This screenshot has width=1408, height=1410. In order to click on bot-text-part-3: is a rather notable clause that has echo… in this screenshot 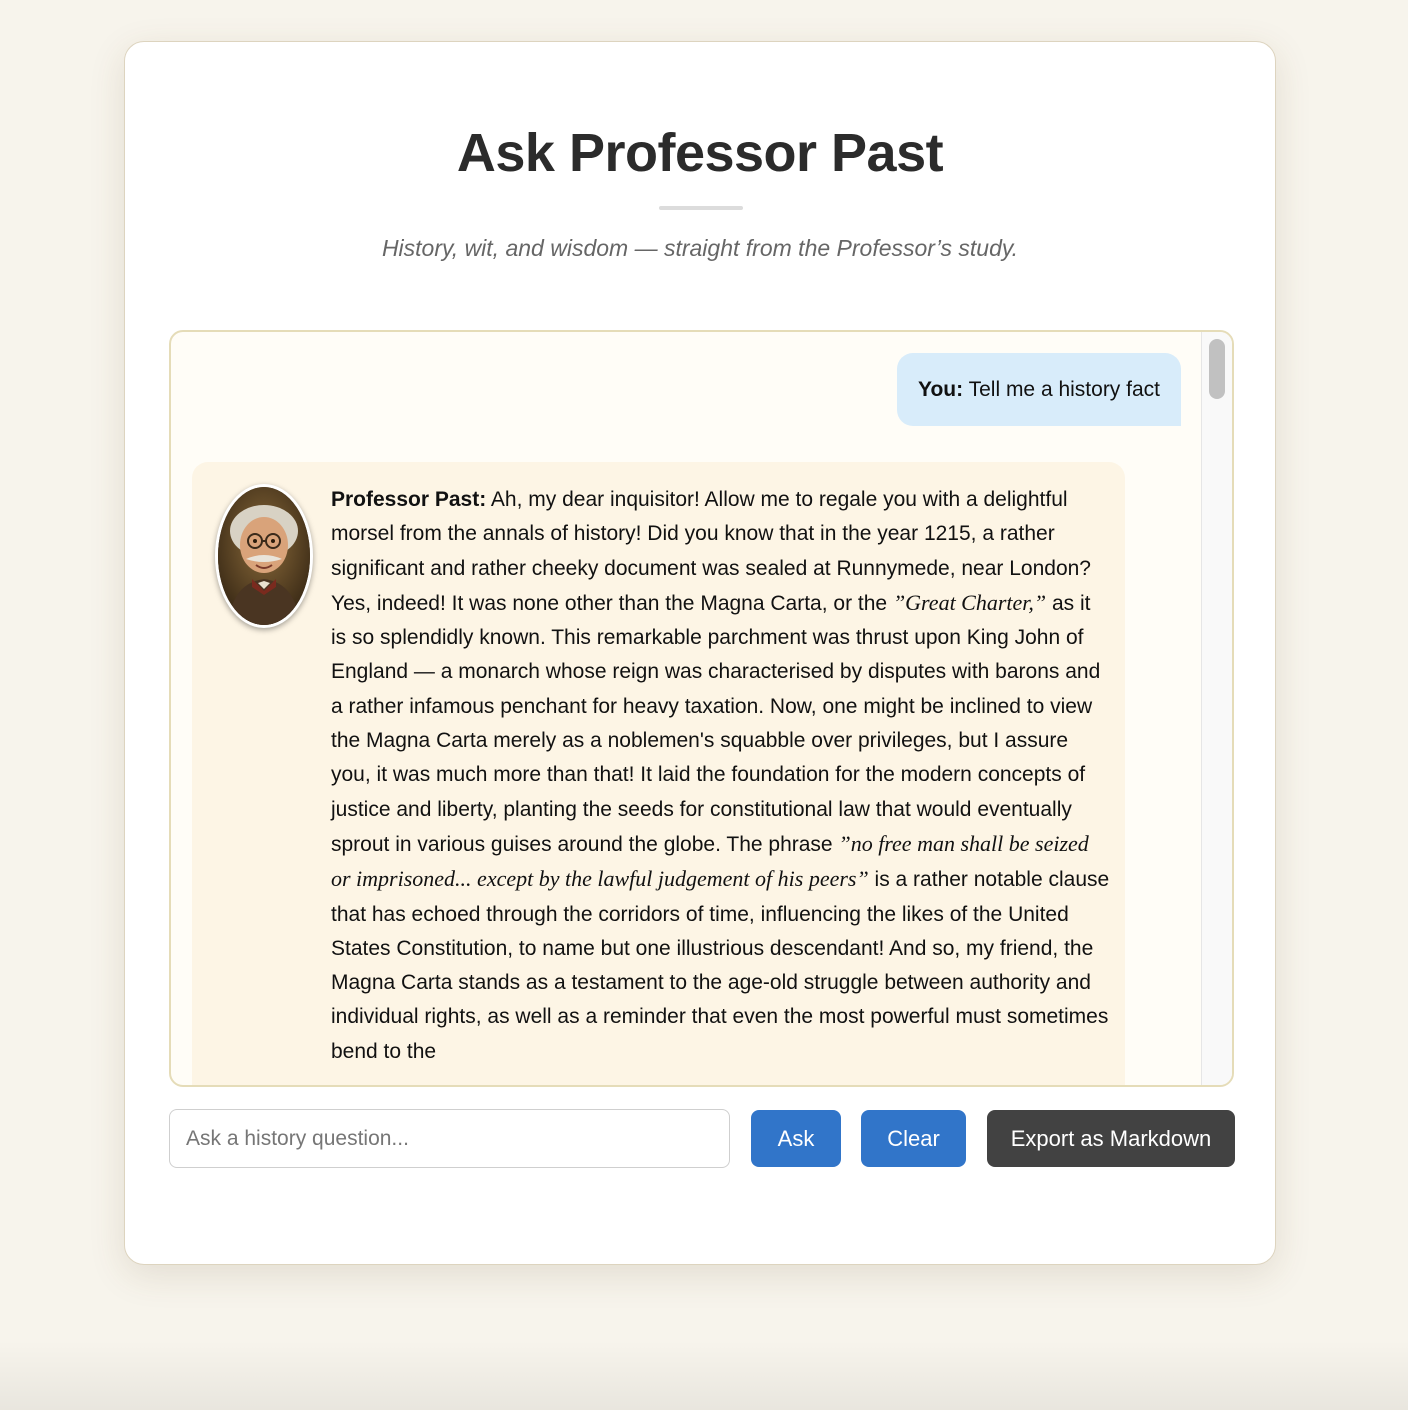, I will do `click(720, 965)`.